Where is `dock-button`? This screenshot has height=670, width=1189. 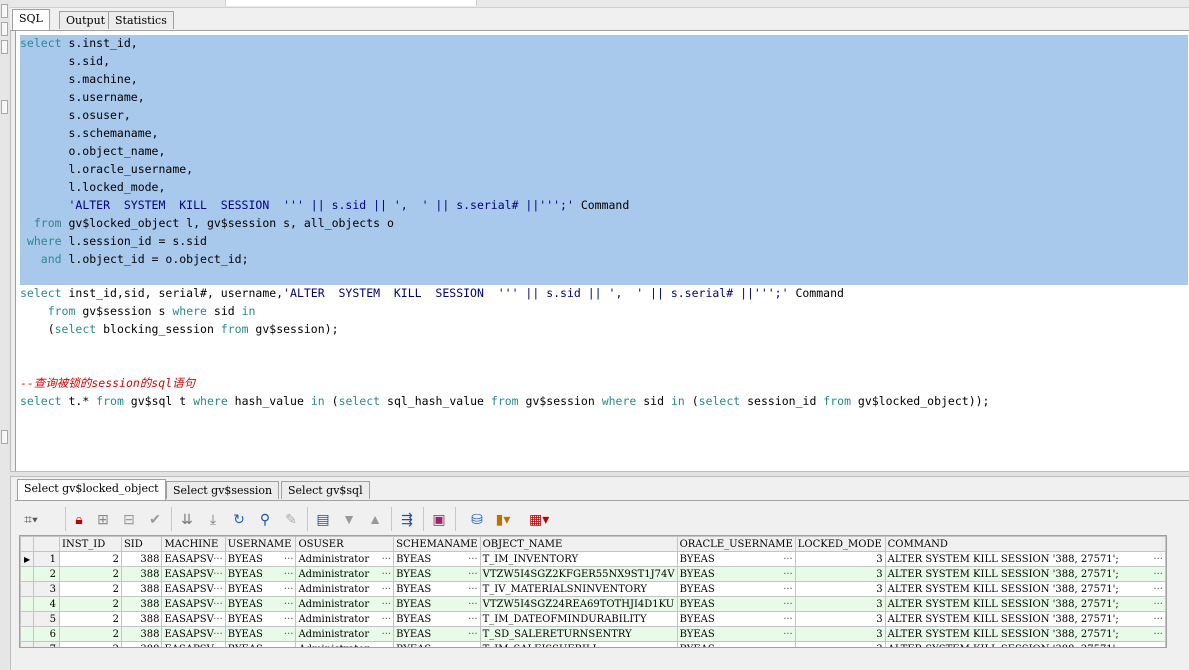 dock-button is located at coordinates (4, 437).